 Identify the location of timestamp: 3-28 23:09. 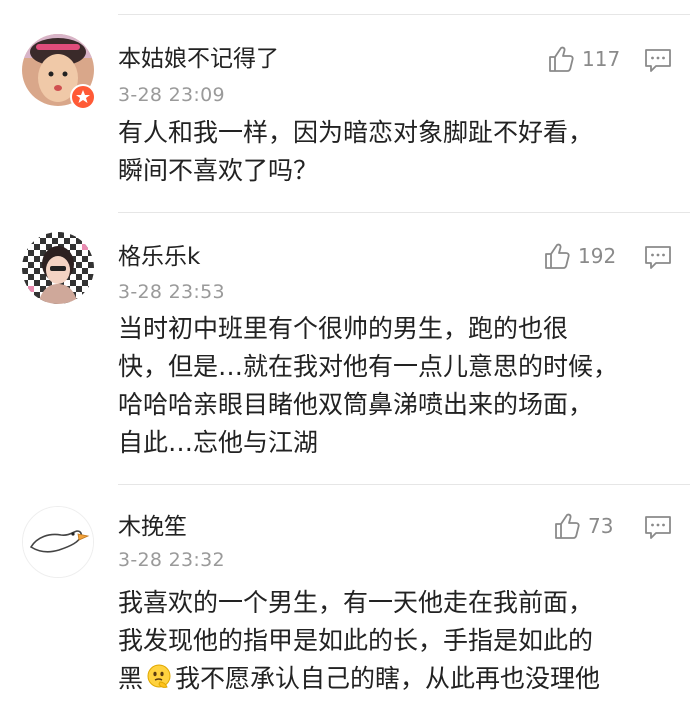
(171, 95).